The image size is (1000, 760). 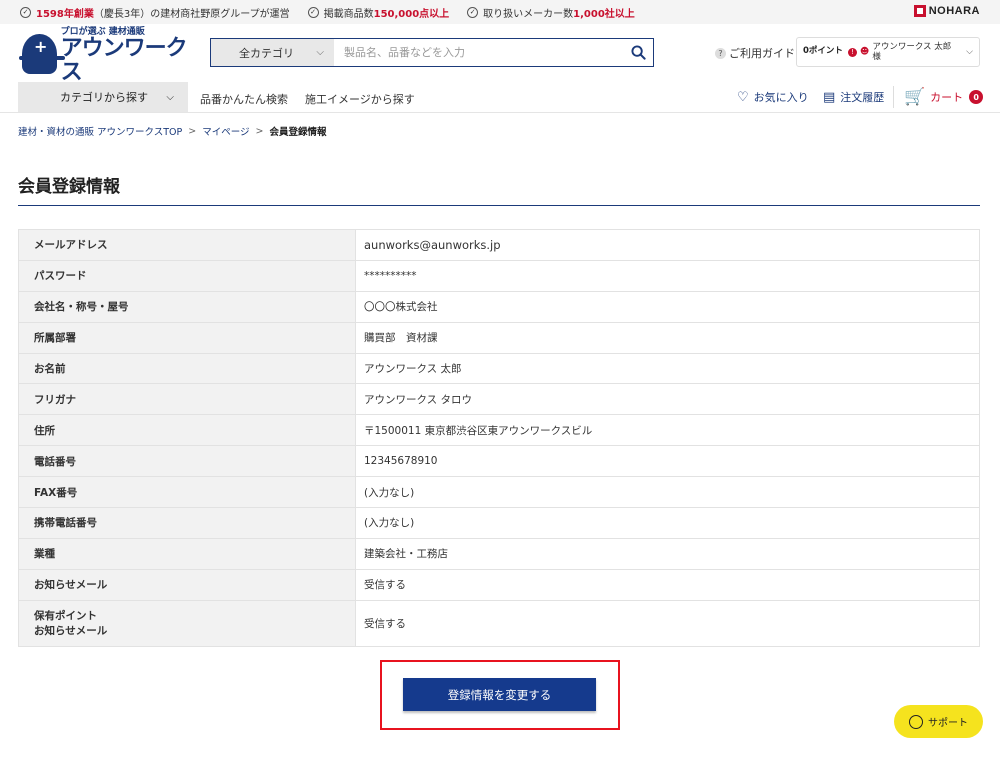 What do you see at coordinates (348, 14) in the screenshot?
I see `claim-products-prefix: 掲載商品数` at bounding box center [348, 14].